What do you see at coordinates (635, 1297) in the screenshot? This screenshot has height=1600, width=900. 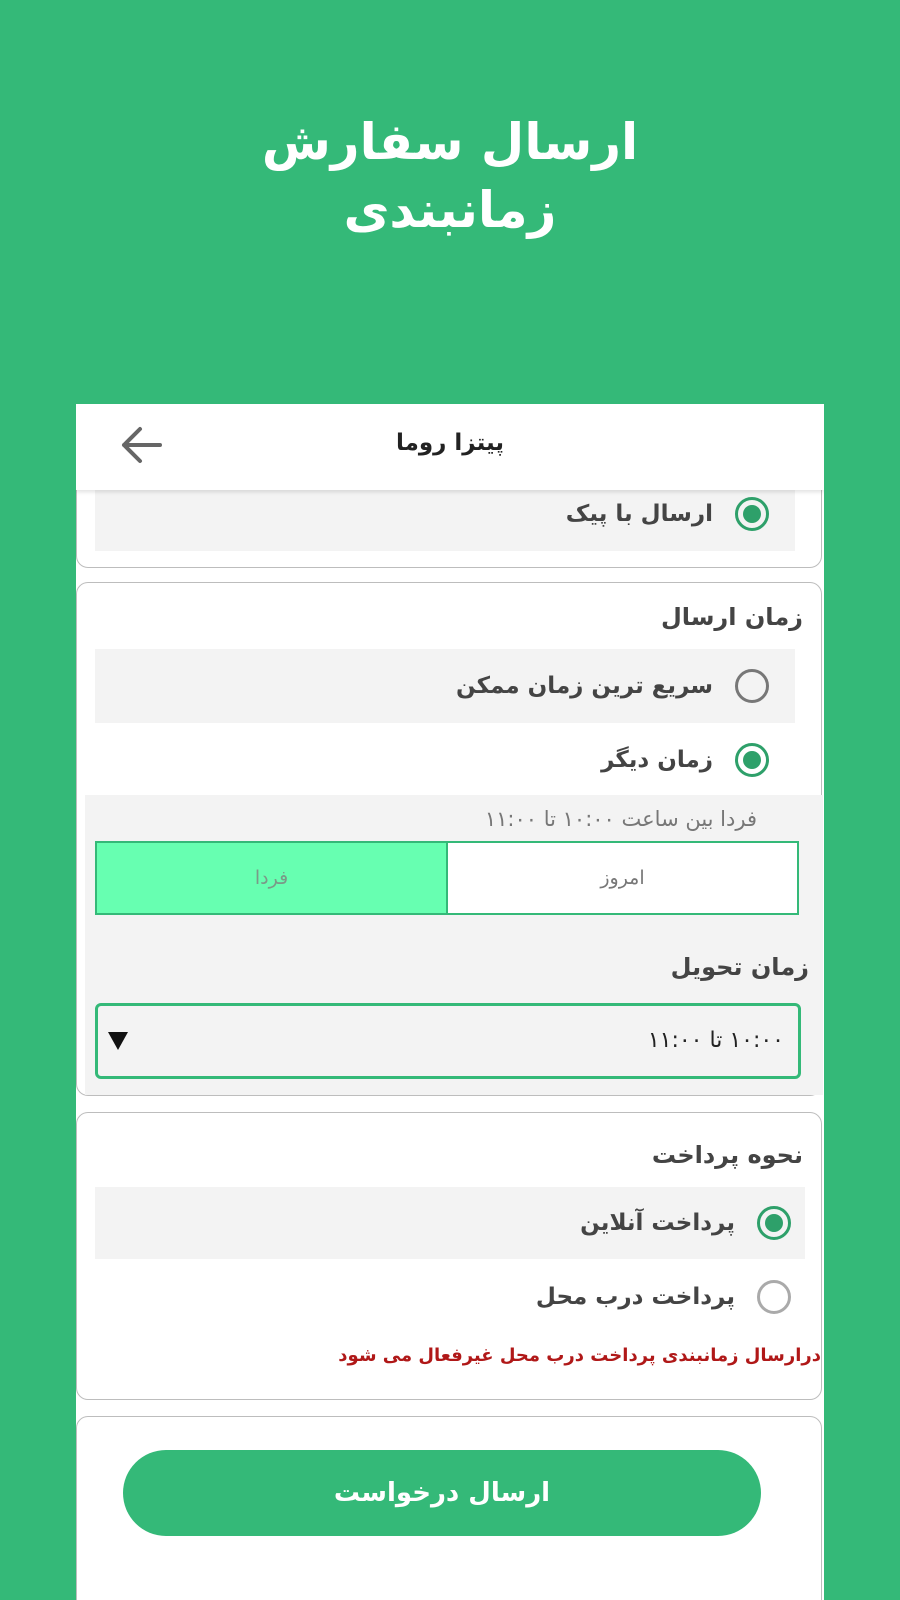 I see `radio-cod-payment-label: پرداخت درب محل` at bounding box center [635, 1297].